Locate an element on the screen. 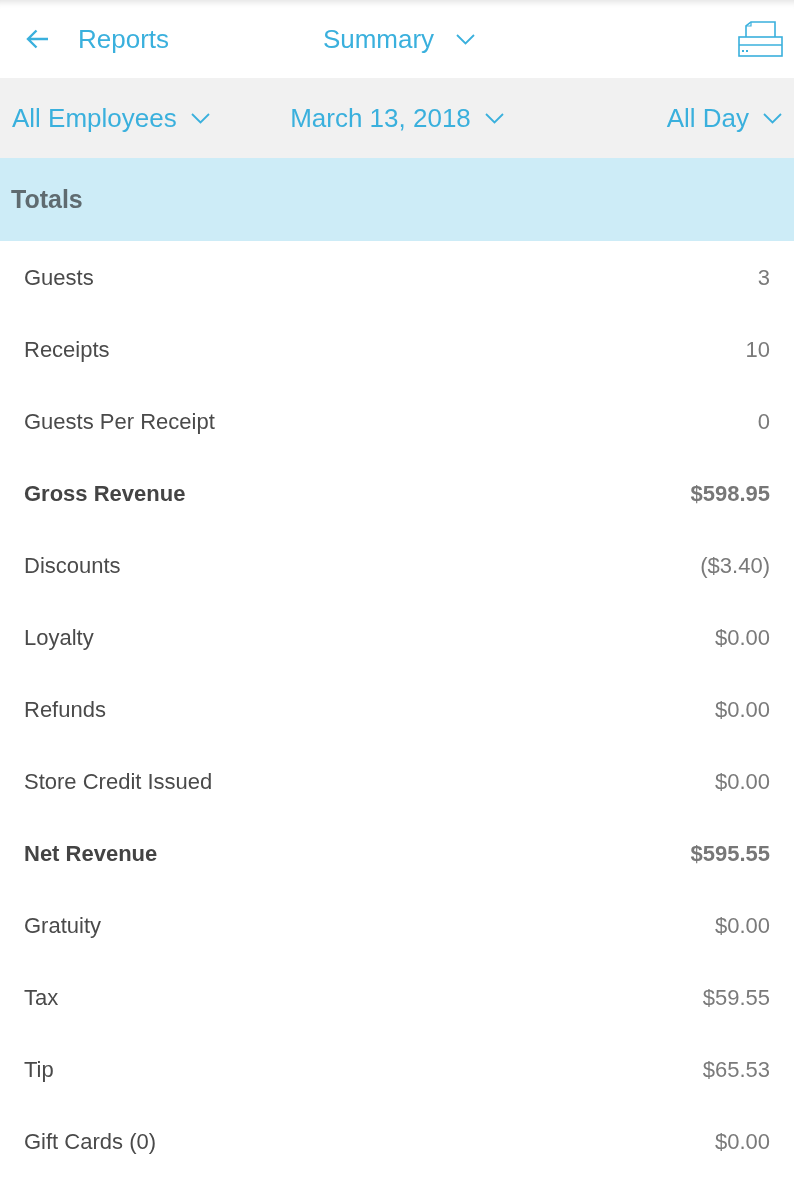 This screenshot has width=794, height=1181. row-label: Discounts is located at coordinates (72, 565).